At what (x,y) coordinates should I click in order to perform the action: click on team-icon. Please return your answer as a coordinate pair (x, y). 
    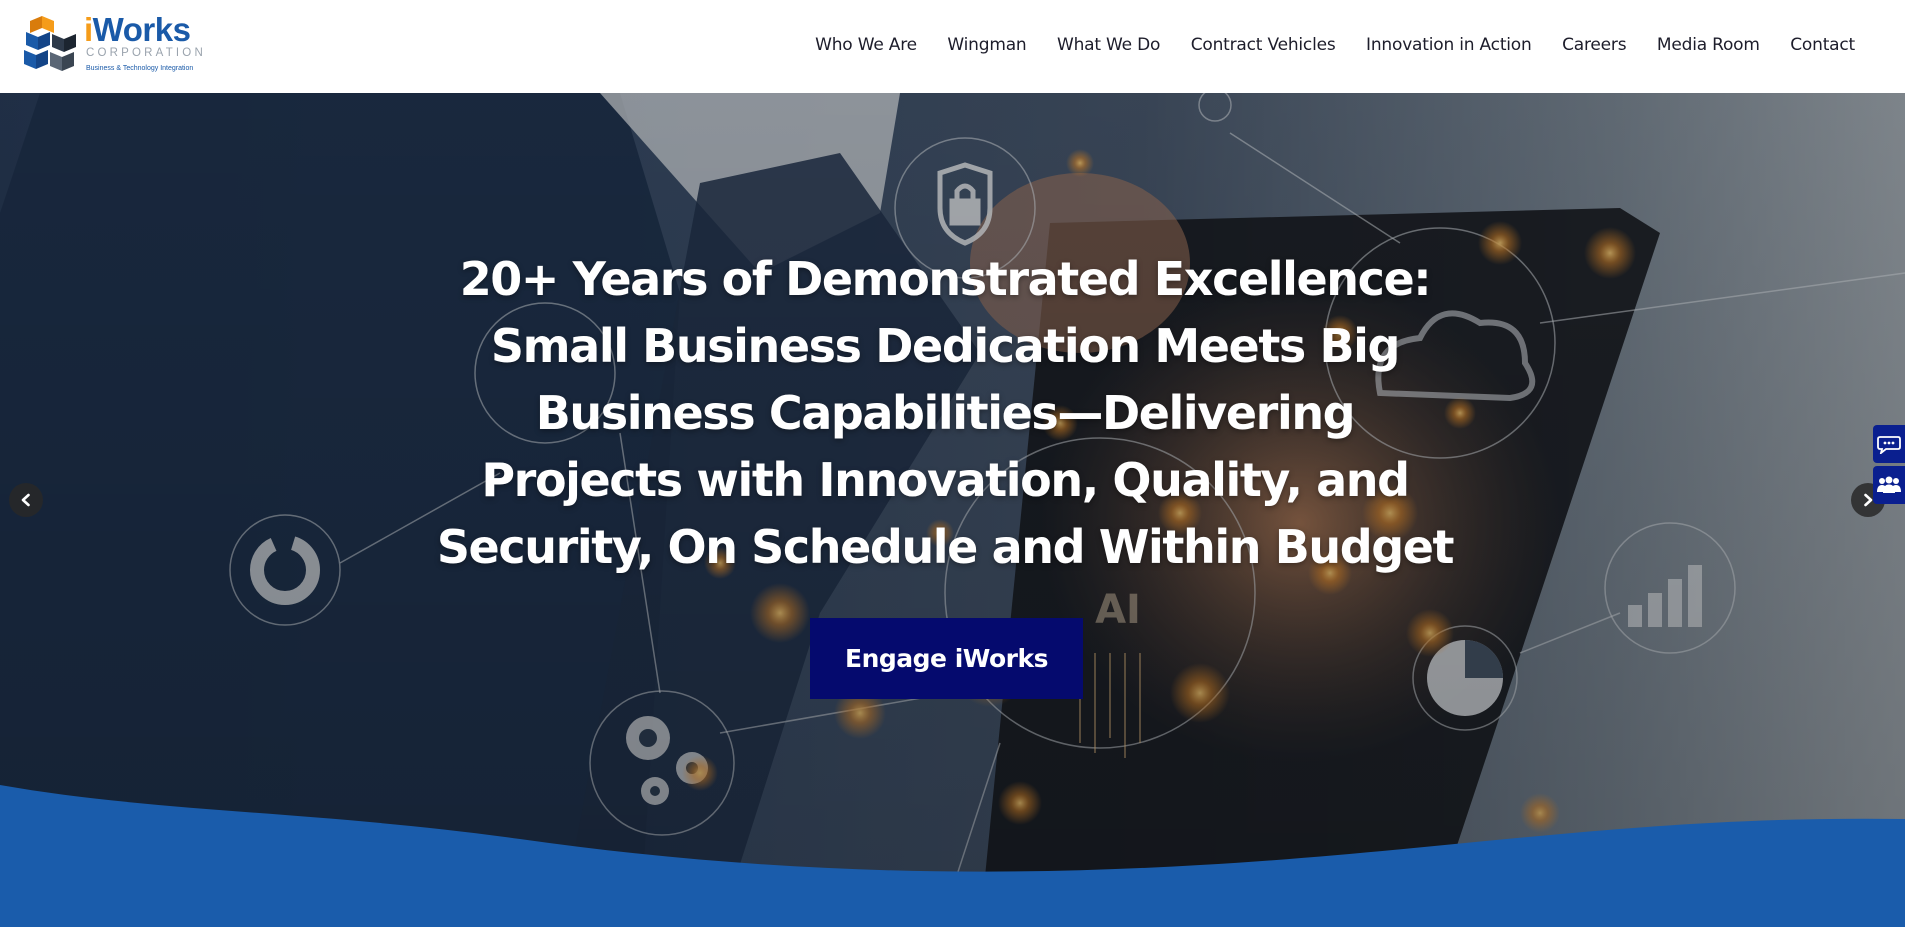
    Looking at the image, I should click on (1889, 484).